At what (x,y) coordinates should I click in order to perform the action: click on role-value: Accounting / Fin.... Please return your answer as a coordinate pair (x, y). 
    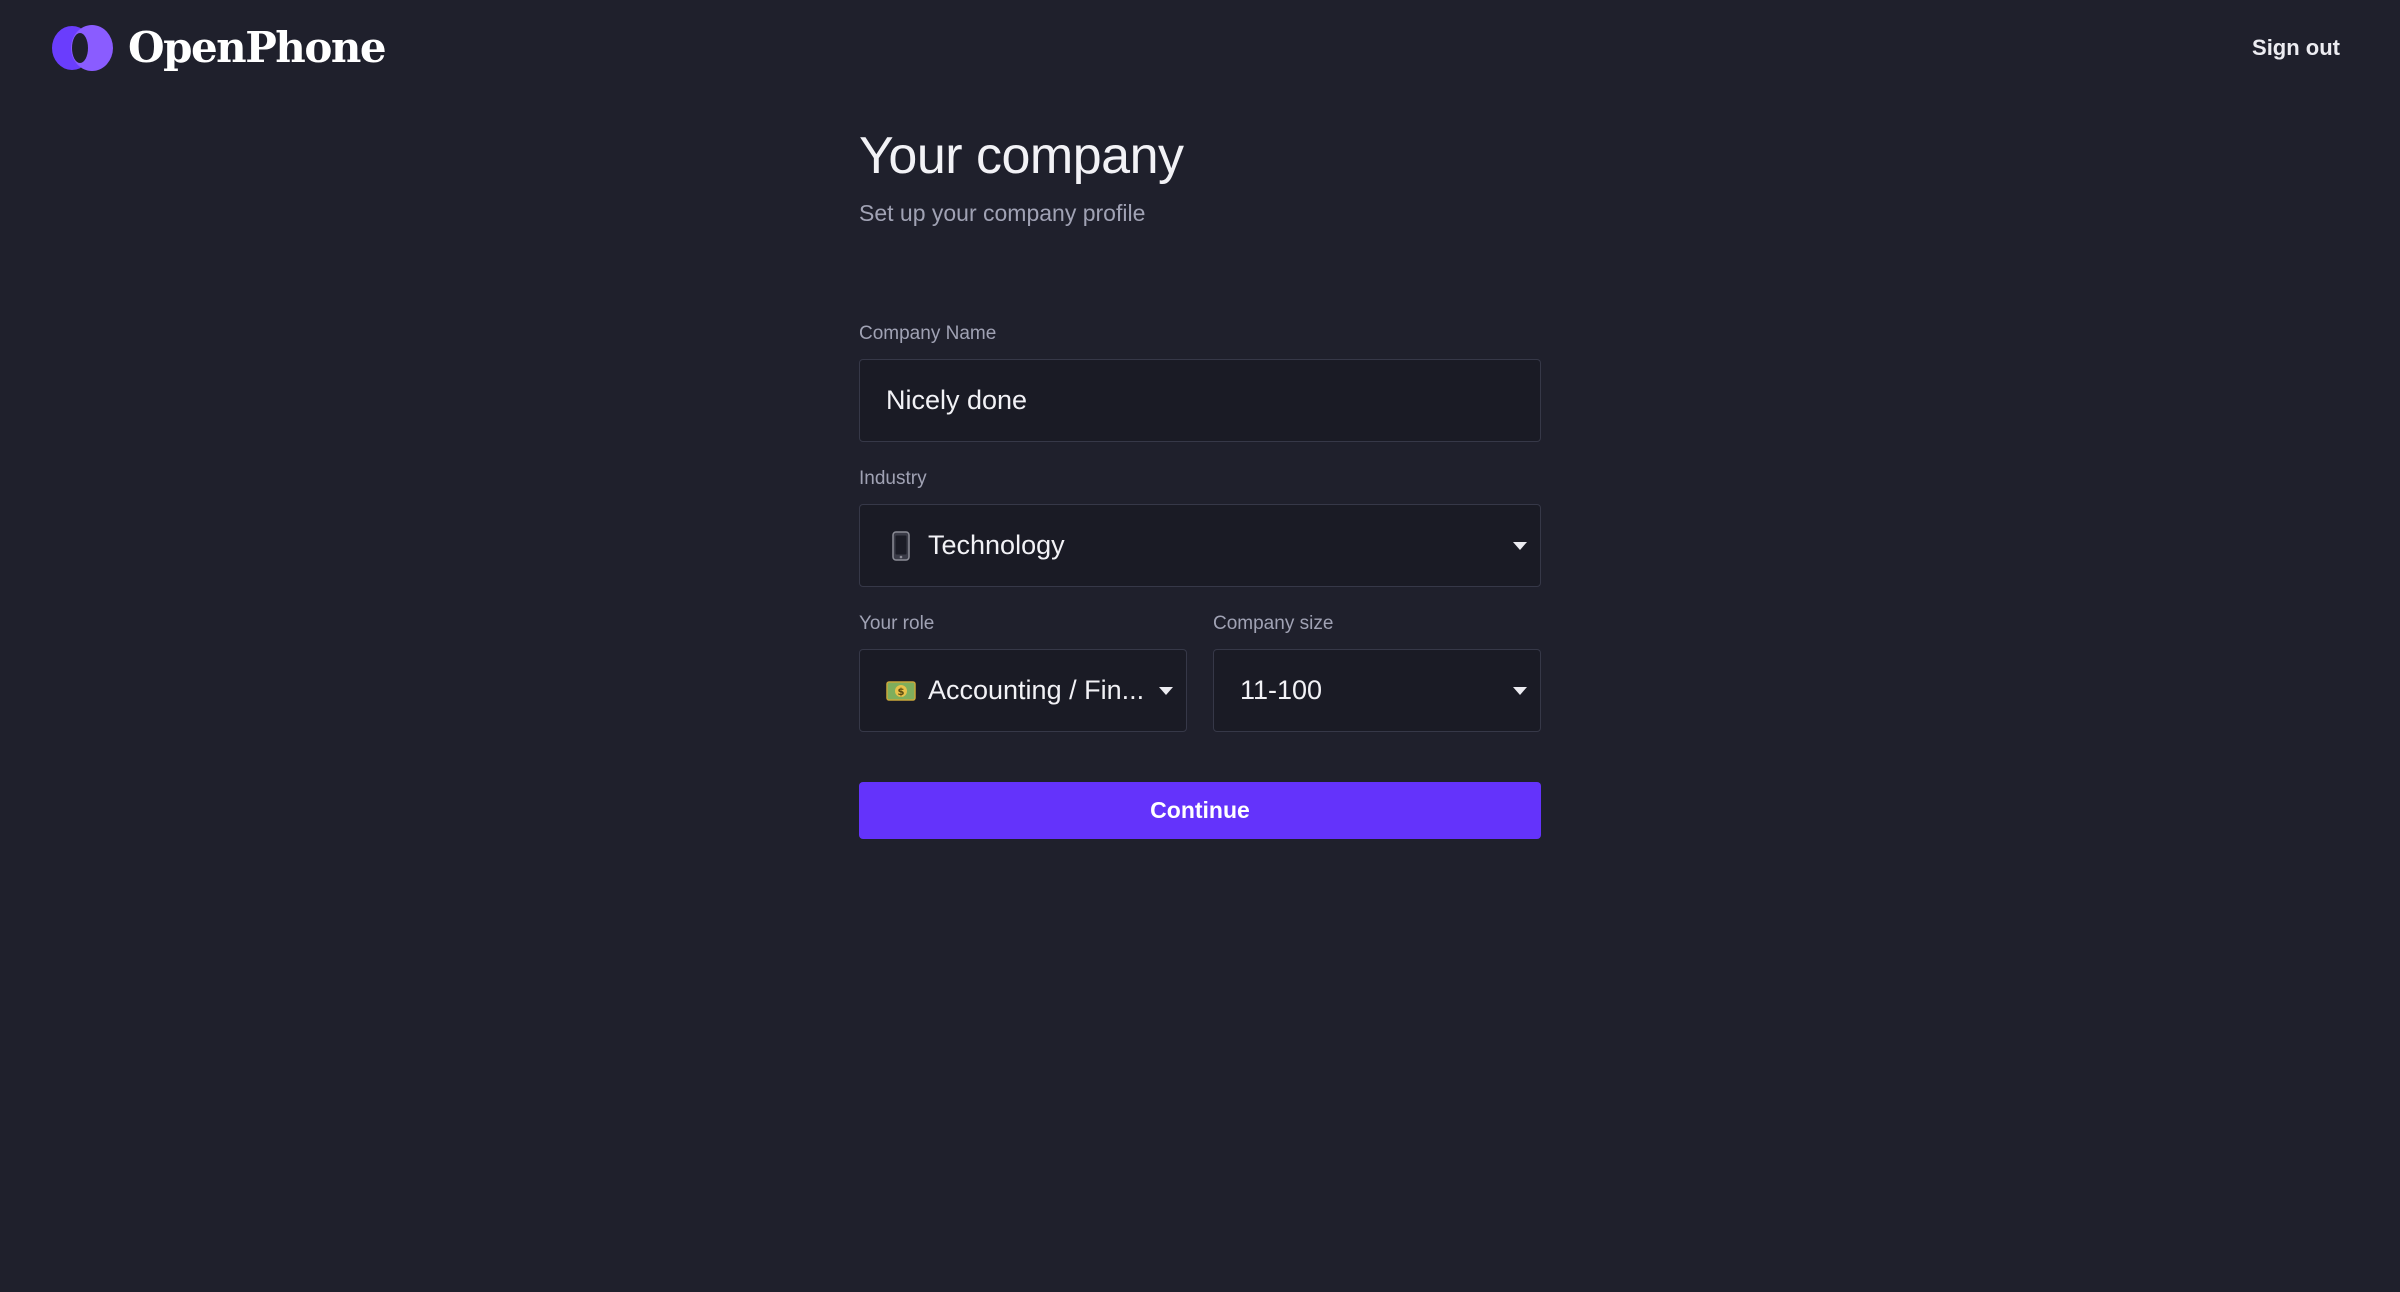
    Looking at the image, I should click on (1036, 690).